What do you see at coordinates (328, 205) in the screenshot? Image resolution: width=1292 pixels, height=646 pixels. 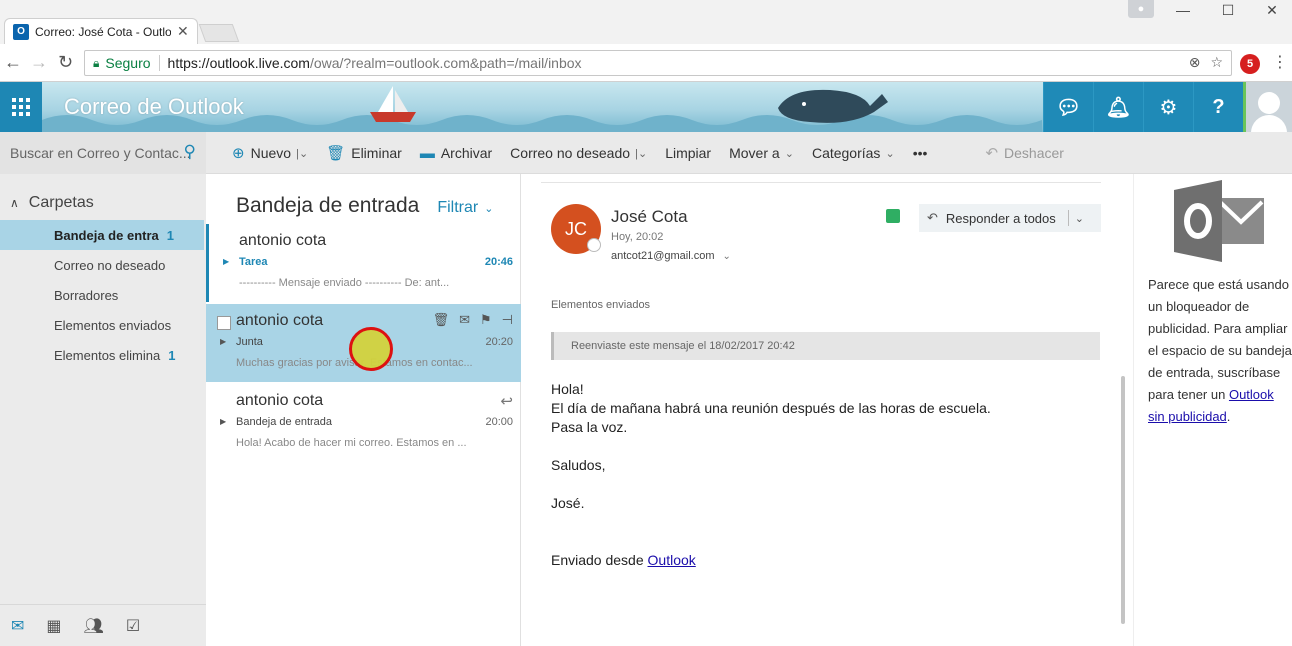 I see `list-title: Bandeja de entrada` at bounding box center [328, 205].